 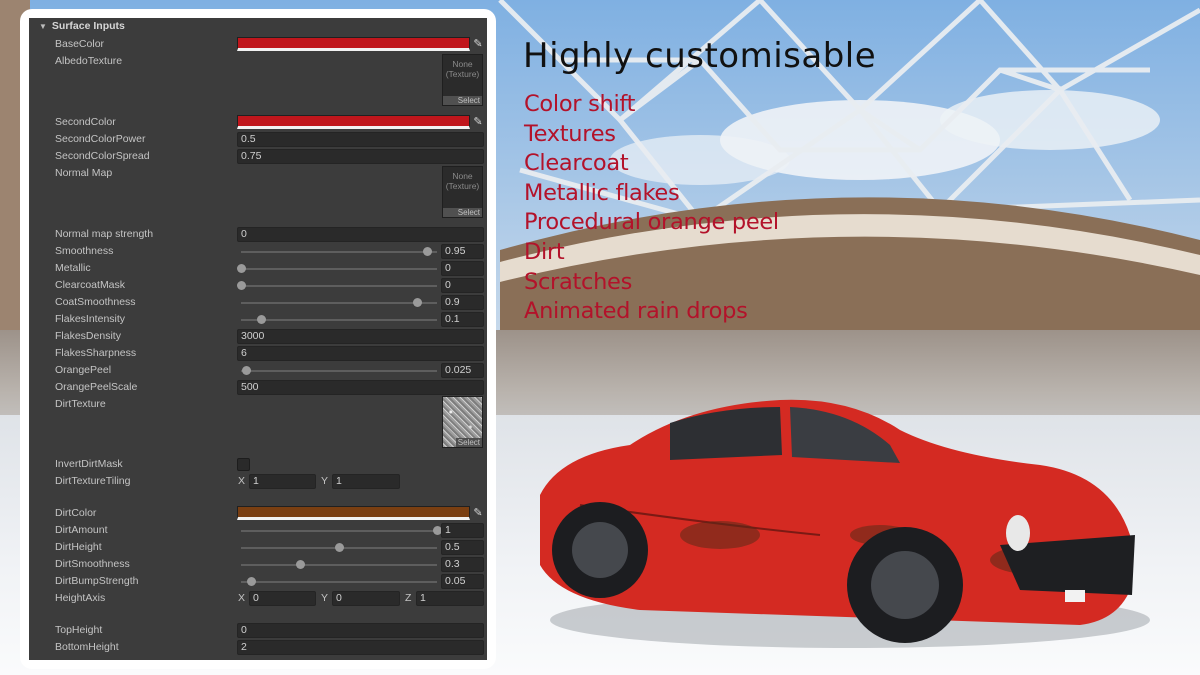 What do you see at coordinates (325, 481) in the screenshot?
I see `axis-y-label: Y` at bounding box center [325, 481].